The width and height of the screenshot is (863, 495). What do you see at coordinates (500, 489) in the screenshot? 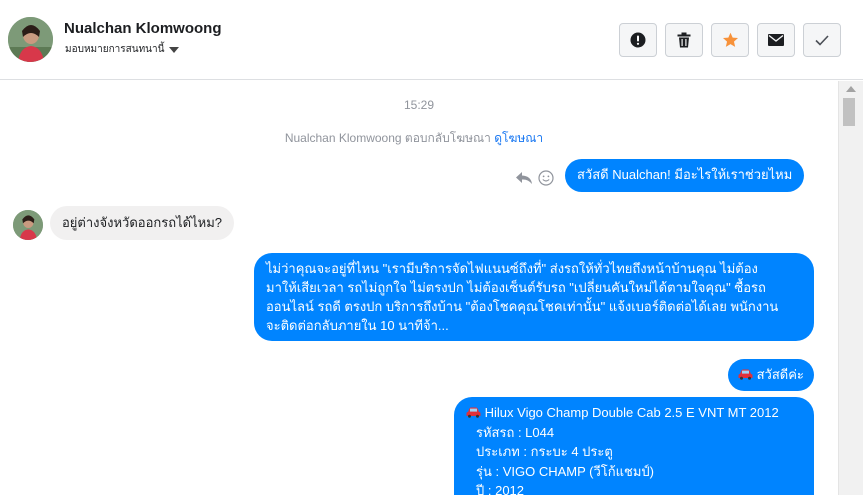
I see `car-year: ปี : 2012` at bounding box center [500, 489].